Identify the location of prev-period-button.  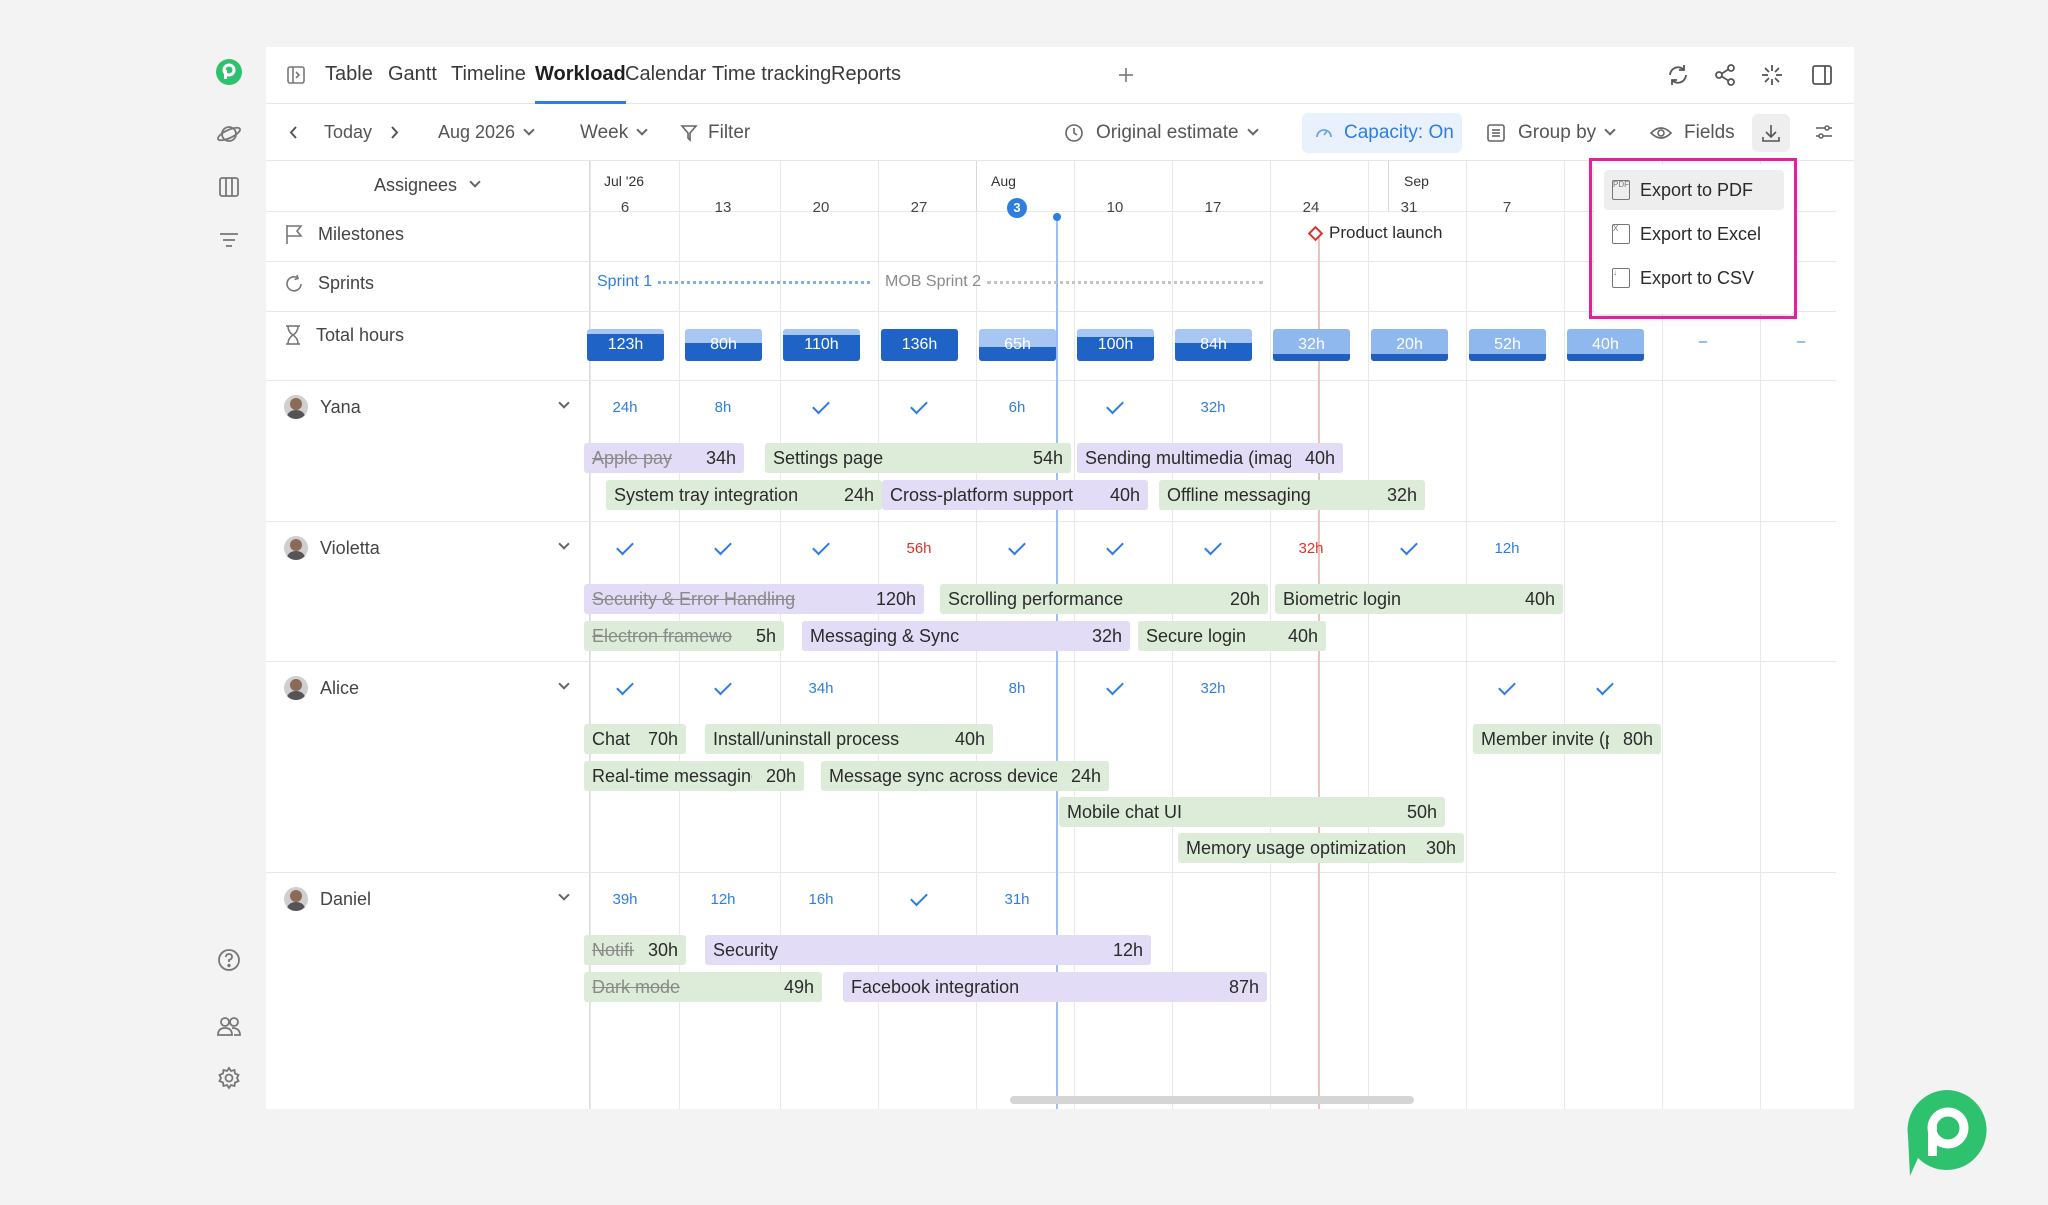
(294, 132).